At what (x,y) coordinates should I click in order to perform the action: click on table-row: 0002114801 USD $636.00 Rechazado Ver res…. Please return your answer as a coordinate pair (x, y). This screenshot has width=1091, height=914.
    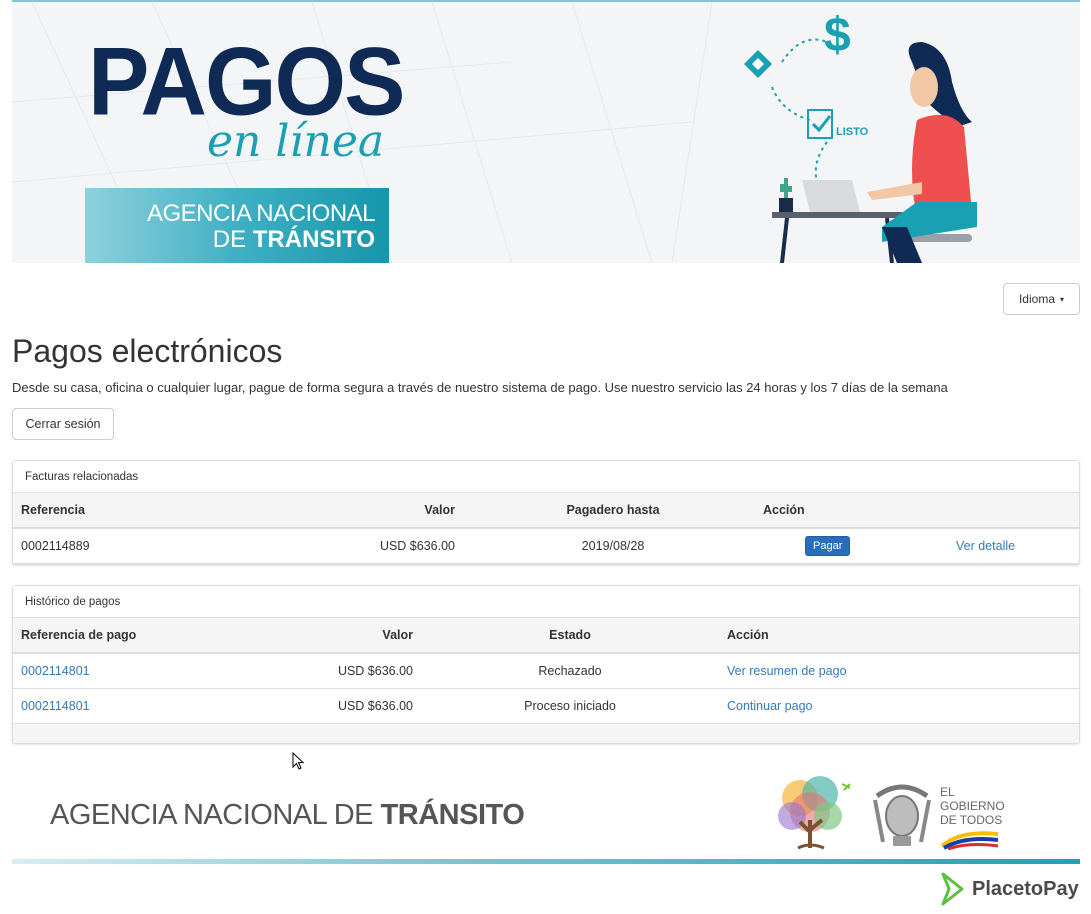
    Looking at the image, I should click on (546, 671).